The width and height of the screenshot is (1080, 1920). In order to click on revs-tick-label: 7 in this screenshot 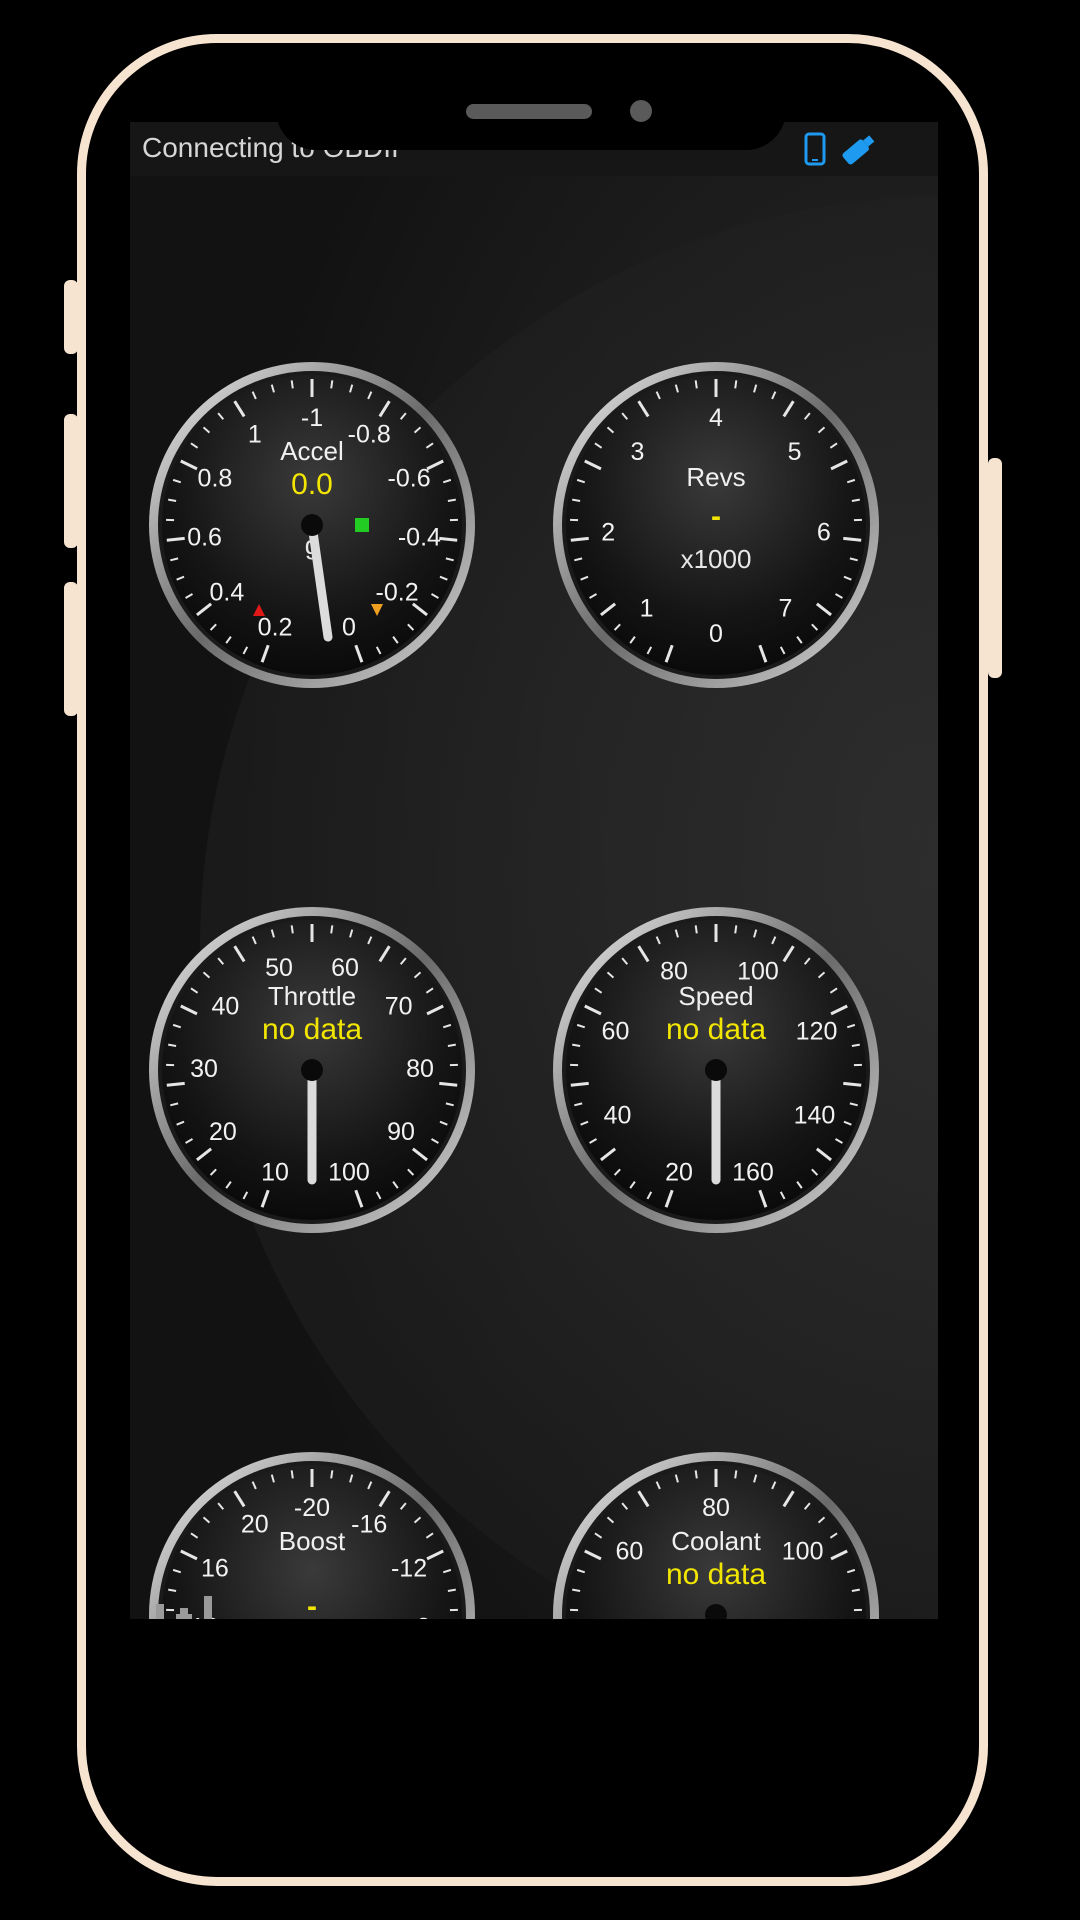, I will do `click(785, 609)`.